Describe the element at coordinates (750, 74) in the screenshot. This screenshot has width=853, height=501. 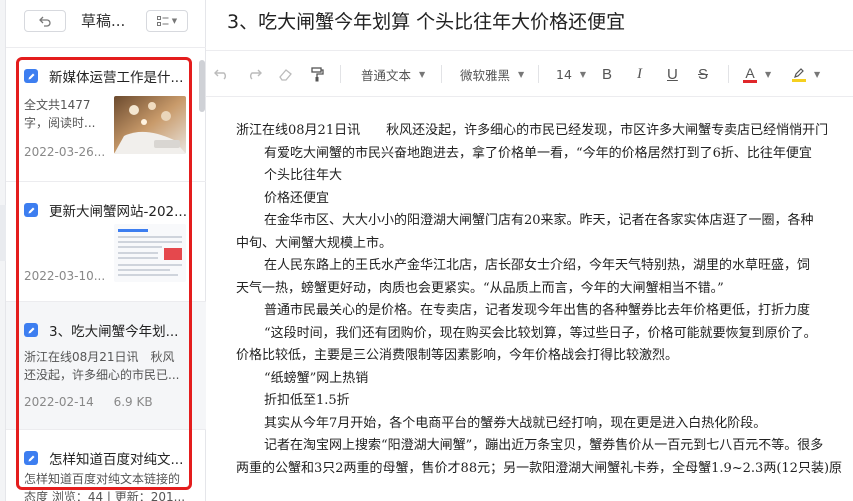
I see `font-color-icon: A` at that location.